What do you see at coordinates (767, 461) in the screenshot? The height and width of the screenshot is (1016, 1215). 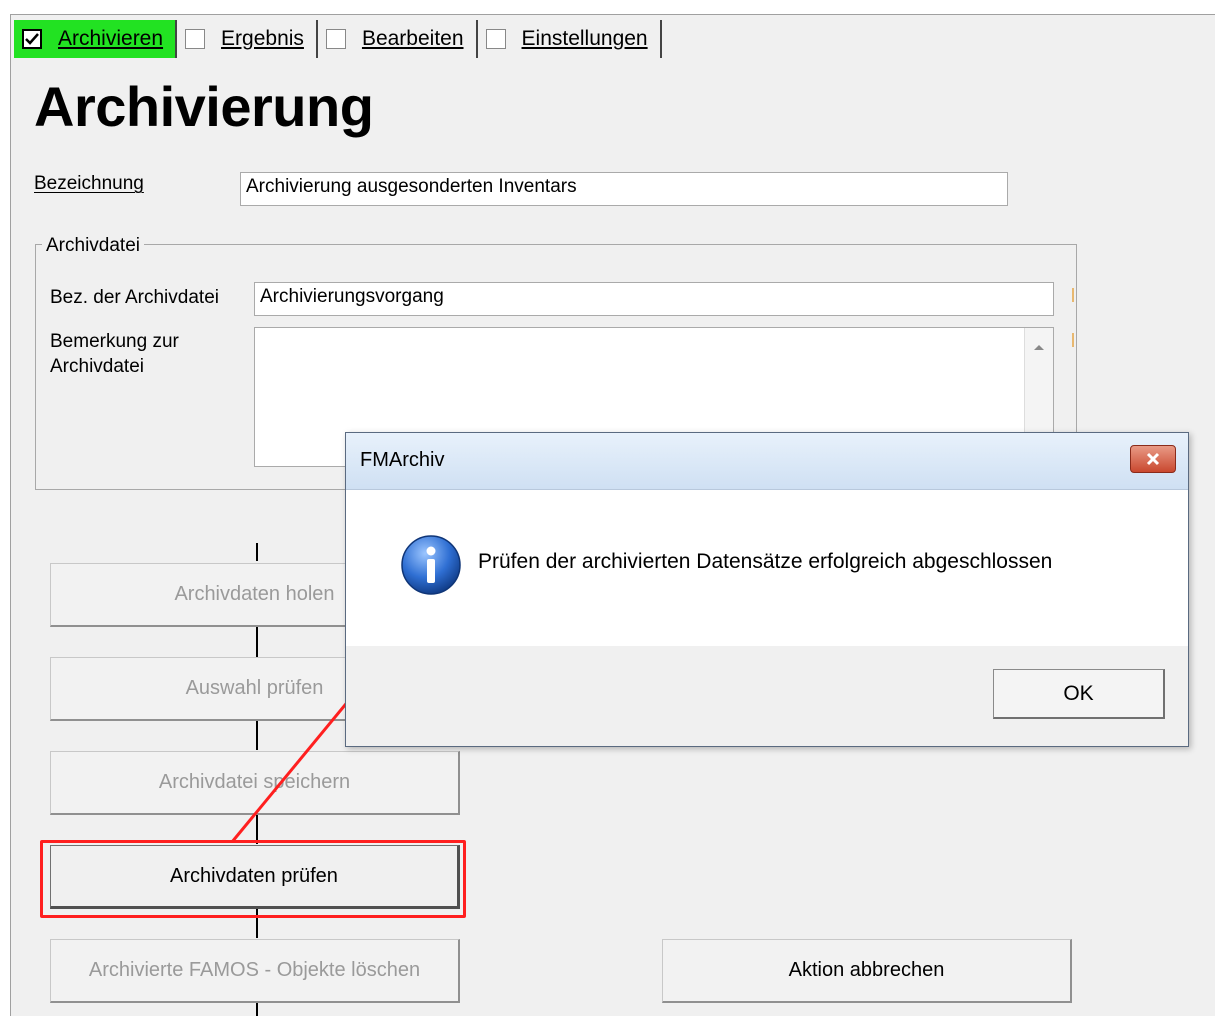 I see `dialog-titlebar: FMArchiv` at bounding box center [767, 461].